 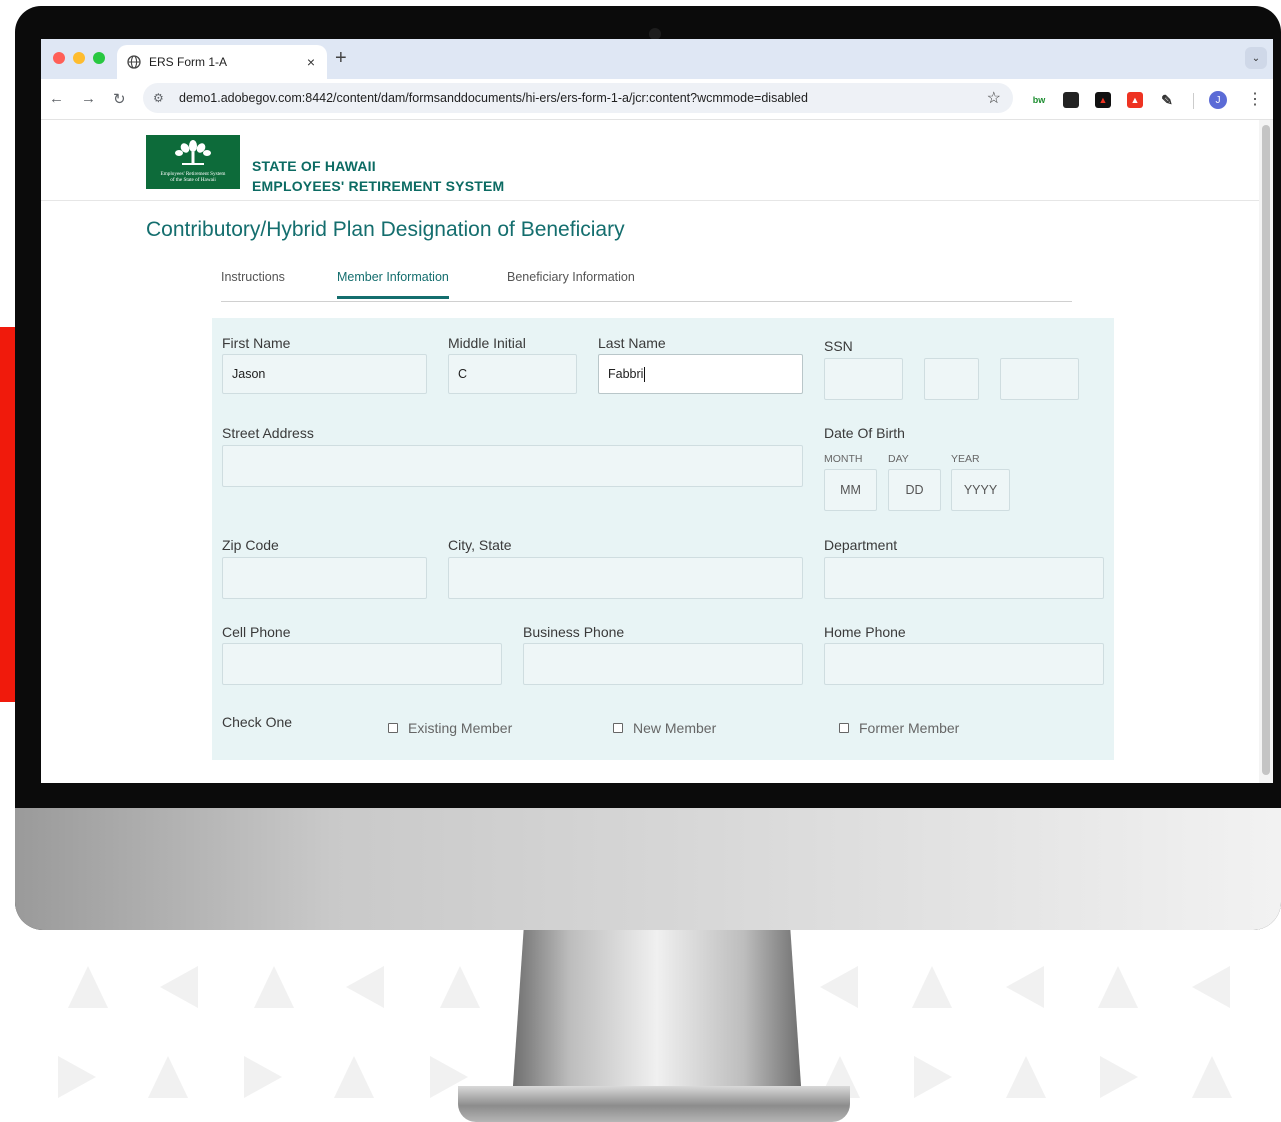 I want to click on tree-icon, so click(x=193, y=152).